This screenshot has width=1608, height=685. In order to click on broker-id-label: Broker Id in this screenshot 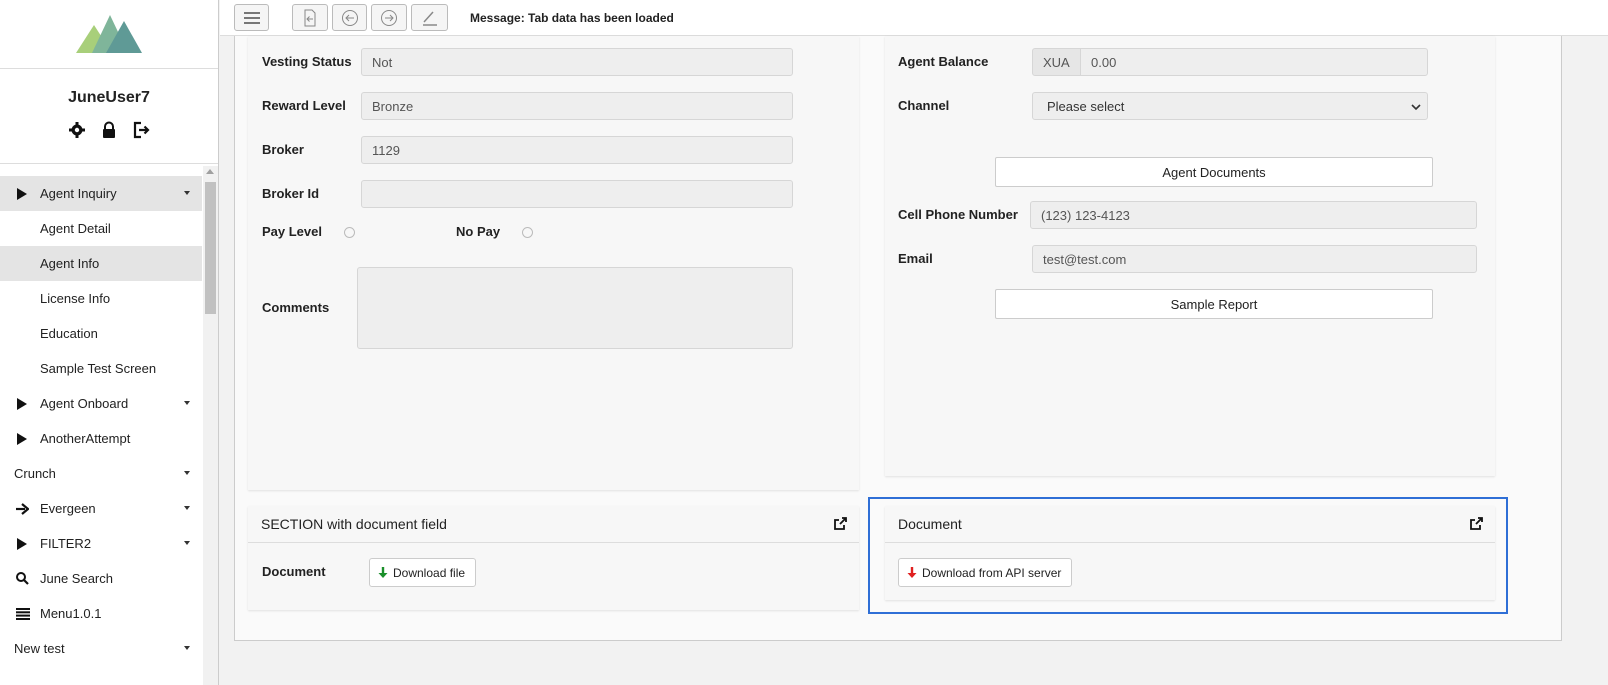, I will do `click(291, 193)`.